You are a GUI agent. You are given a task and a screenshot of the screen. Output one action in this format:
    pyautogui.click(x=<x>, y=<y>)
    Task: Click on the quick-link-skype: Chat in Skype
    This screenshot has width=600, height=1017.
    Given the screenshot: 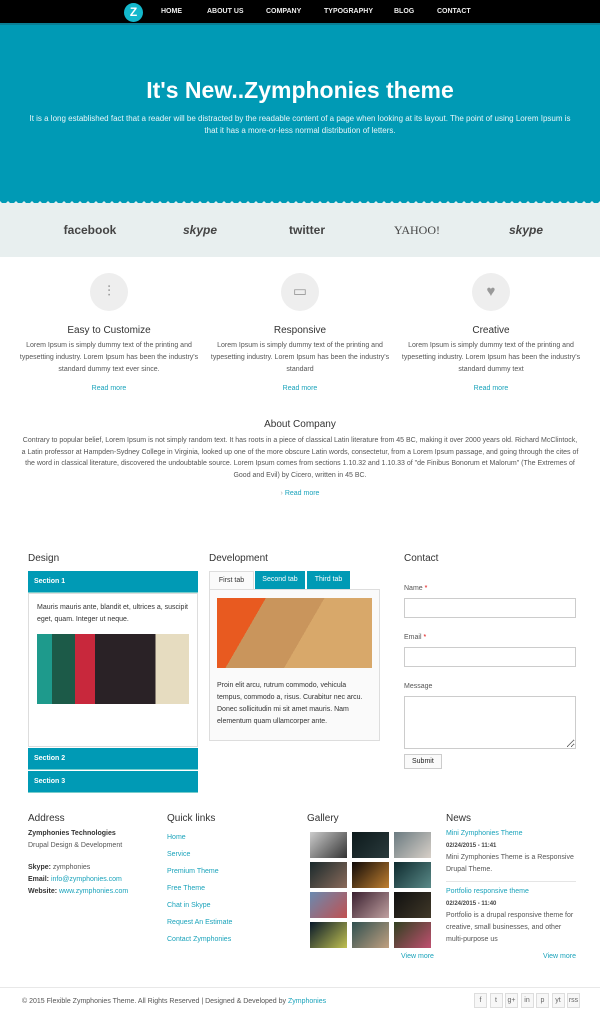 What is the action you would take?
    pyautogui.click(x=189, y=905)
    